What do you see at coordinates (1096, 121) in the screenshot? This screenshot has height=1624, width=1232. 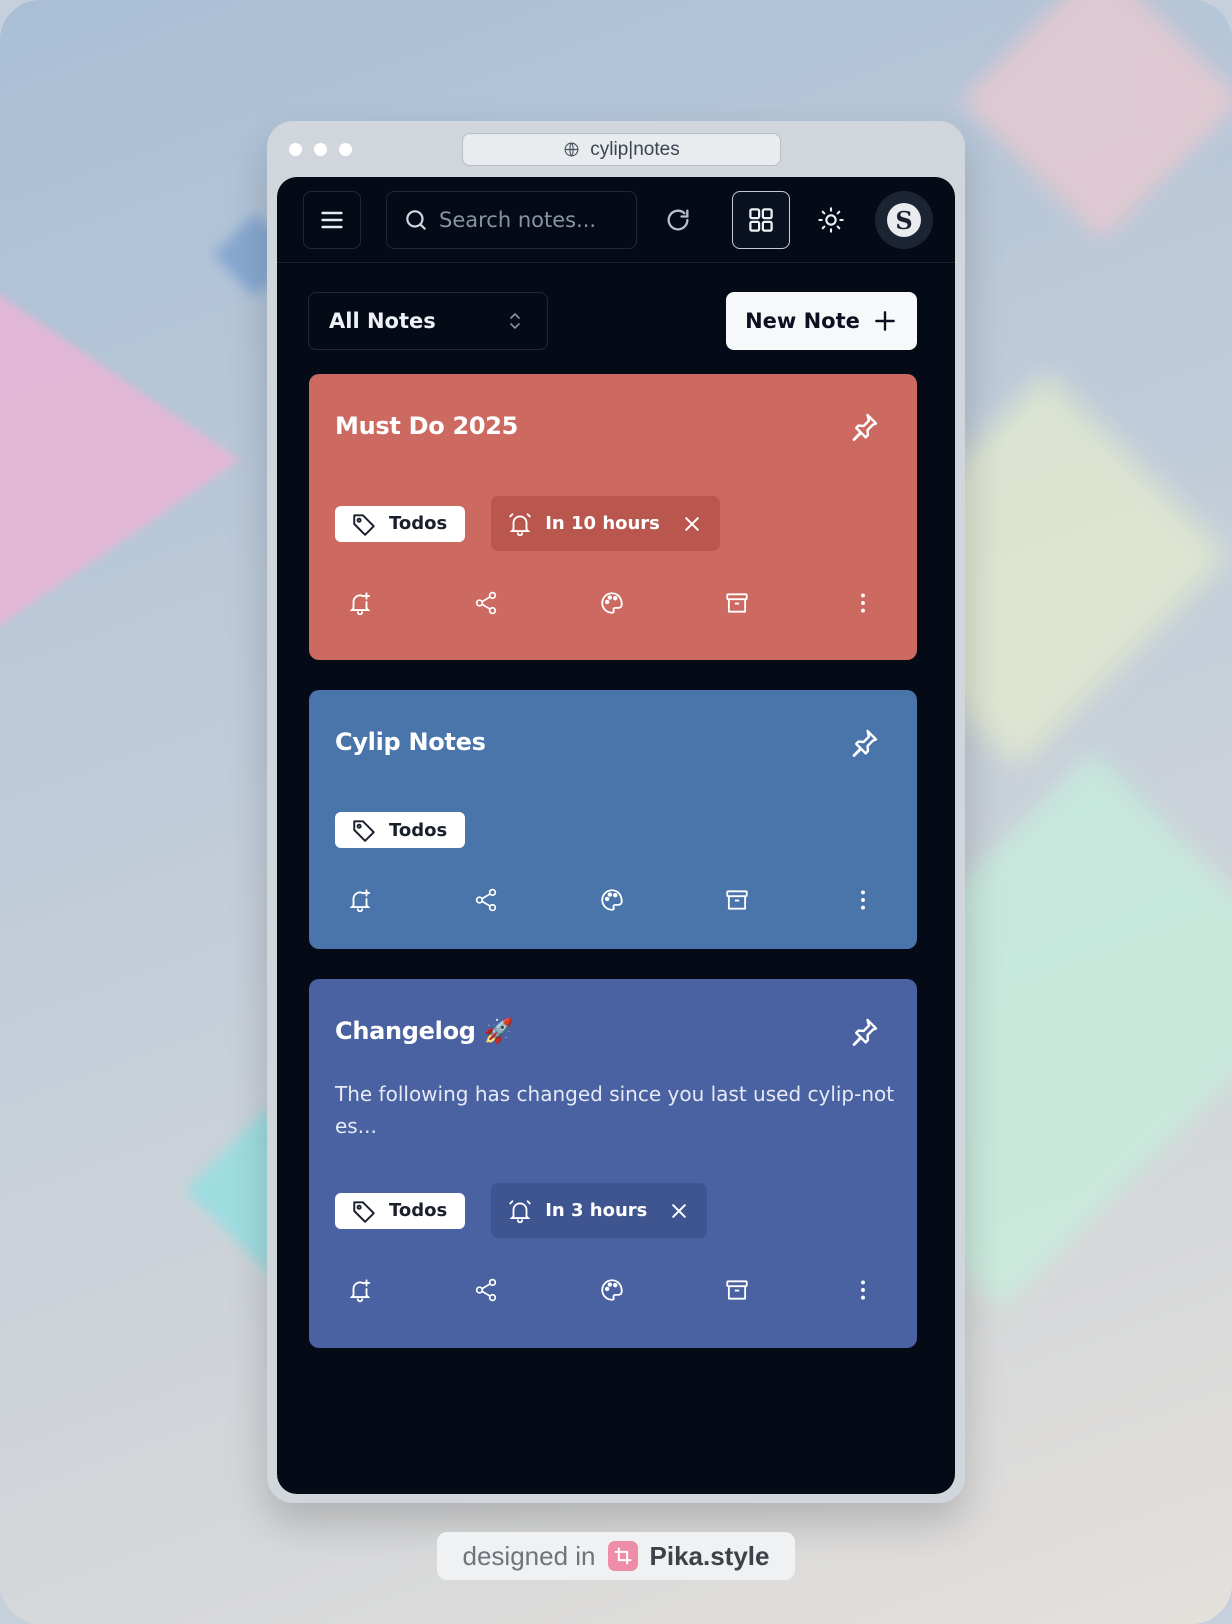 I see `decor-red-shape` at bounding box center [1096, 121].